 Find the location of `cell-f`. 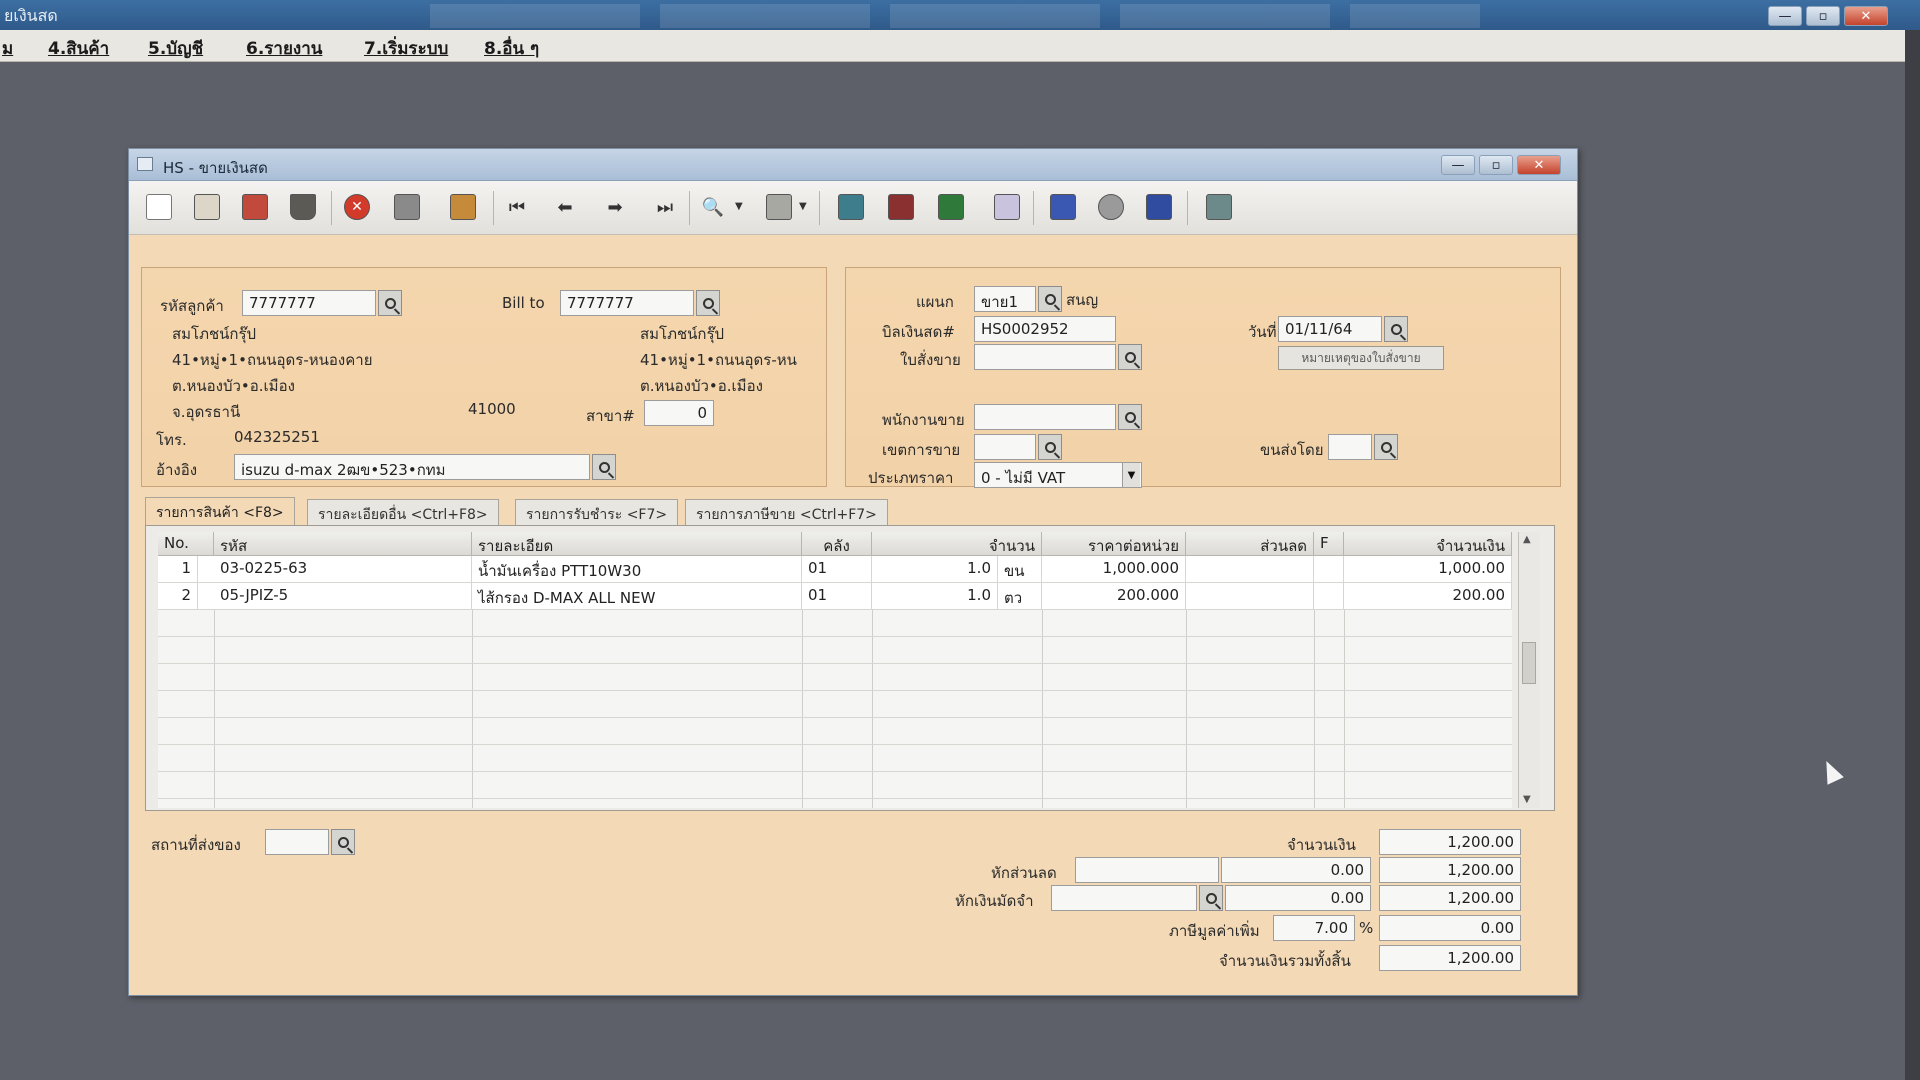

cell-f is located at coordinates (1329, 569).